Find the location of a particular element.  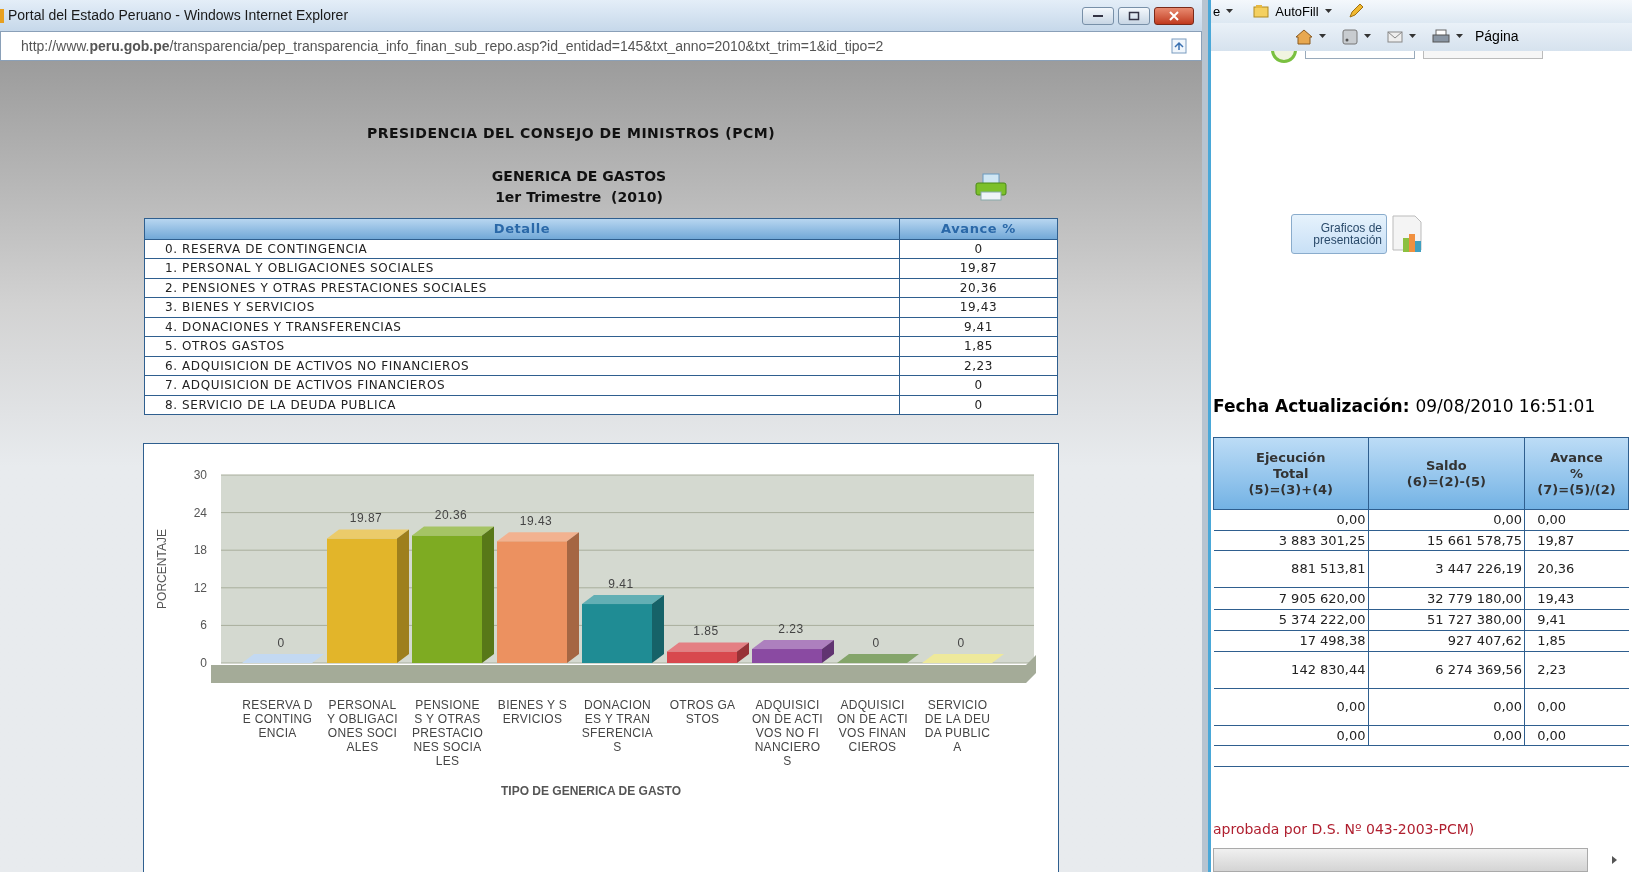

data-label: 20.36 is located at coordinates (451, 515).